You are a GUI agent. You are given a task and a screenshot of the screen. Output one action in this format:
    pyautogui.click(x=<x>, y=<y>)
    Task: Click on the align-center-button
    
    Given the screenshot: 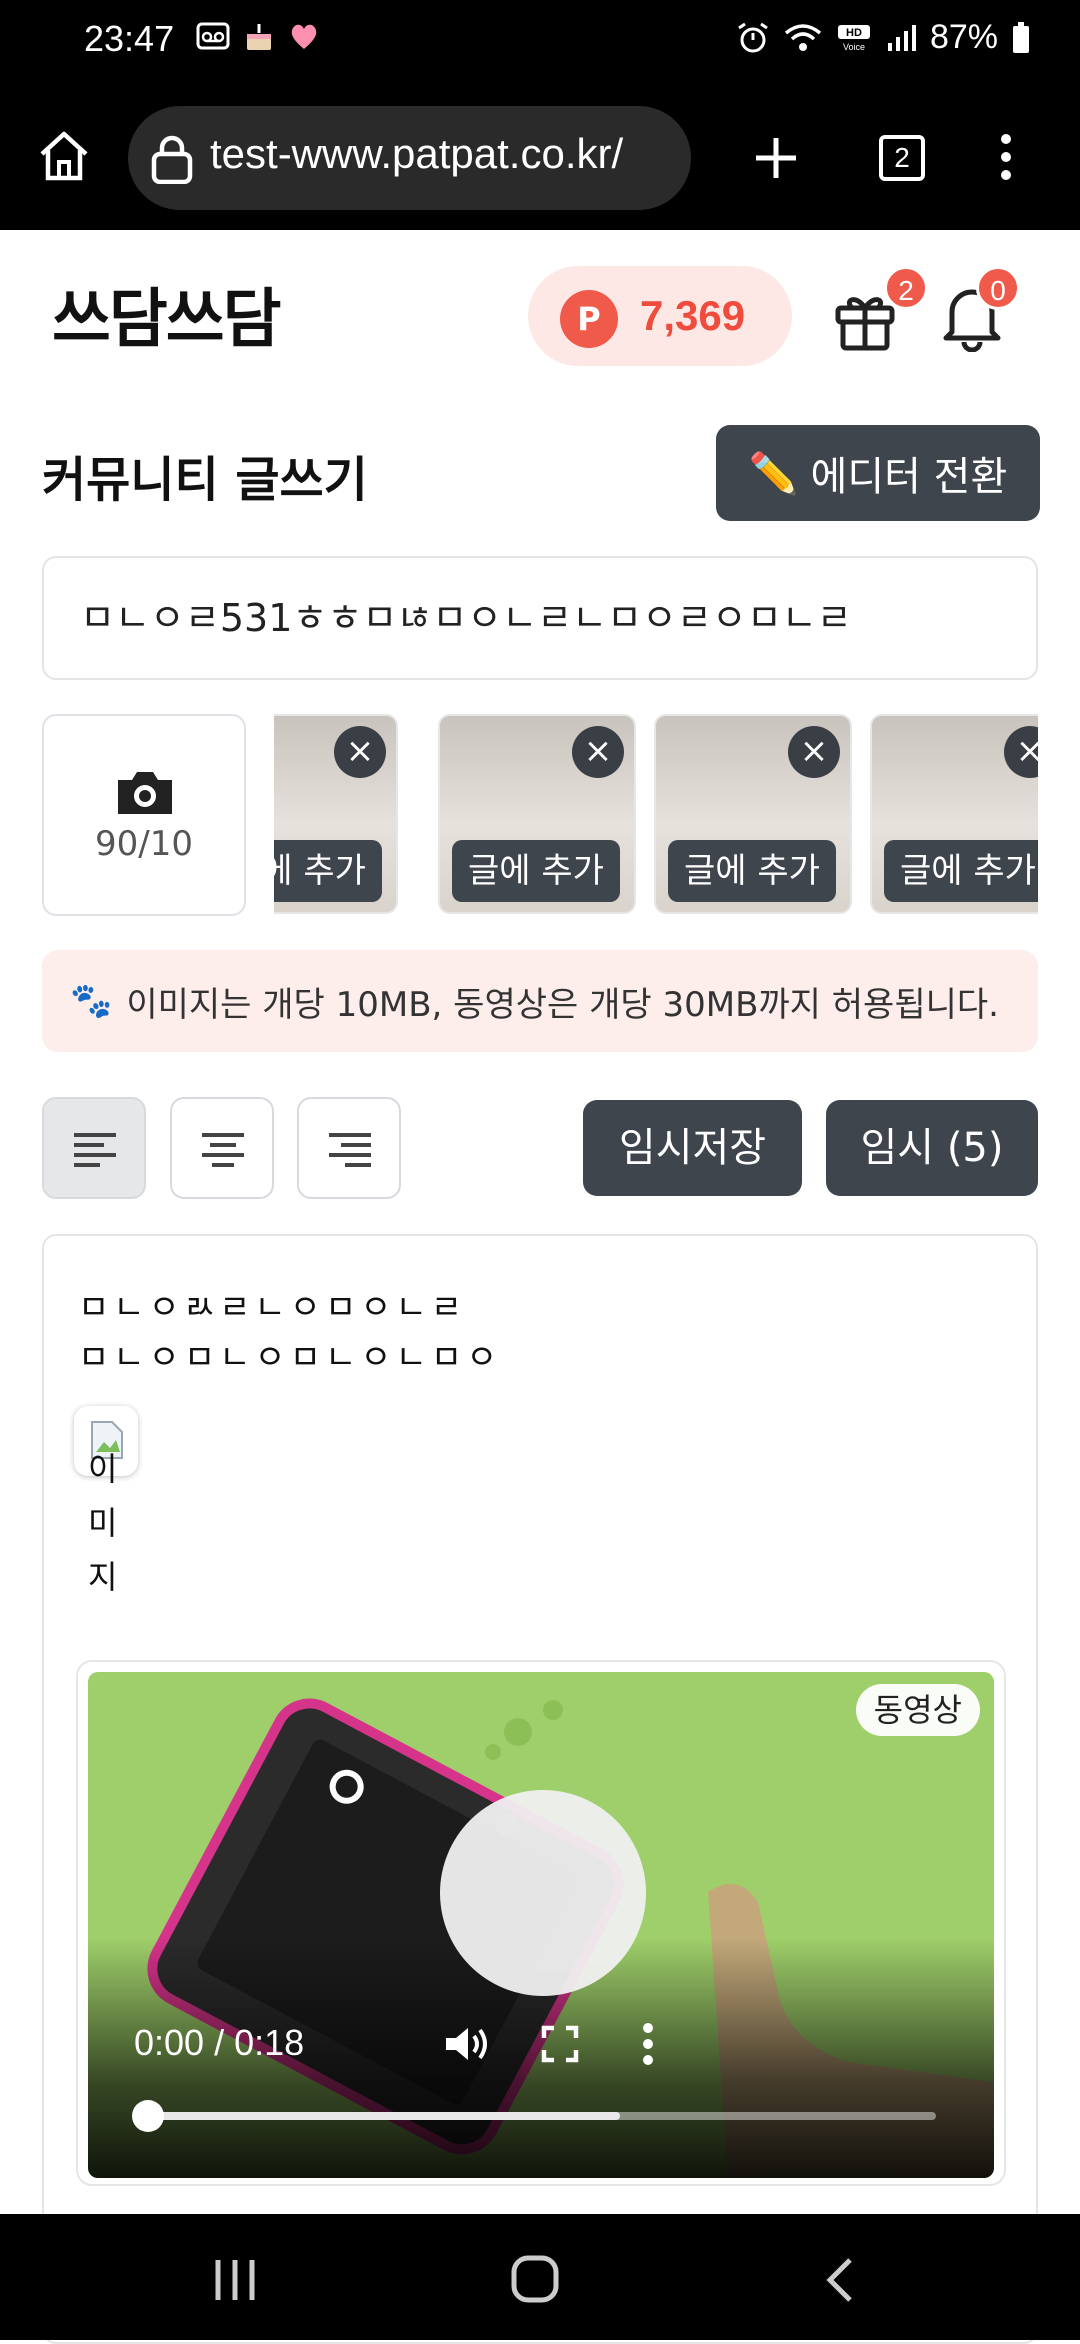 What is the action you would take?
    pyautogui.click(x=222, y=1148)
    